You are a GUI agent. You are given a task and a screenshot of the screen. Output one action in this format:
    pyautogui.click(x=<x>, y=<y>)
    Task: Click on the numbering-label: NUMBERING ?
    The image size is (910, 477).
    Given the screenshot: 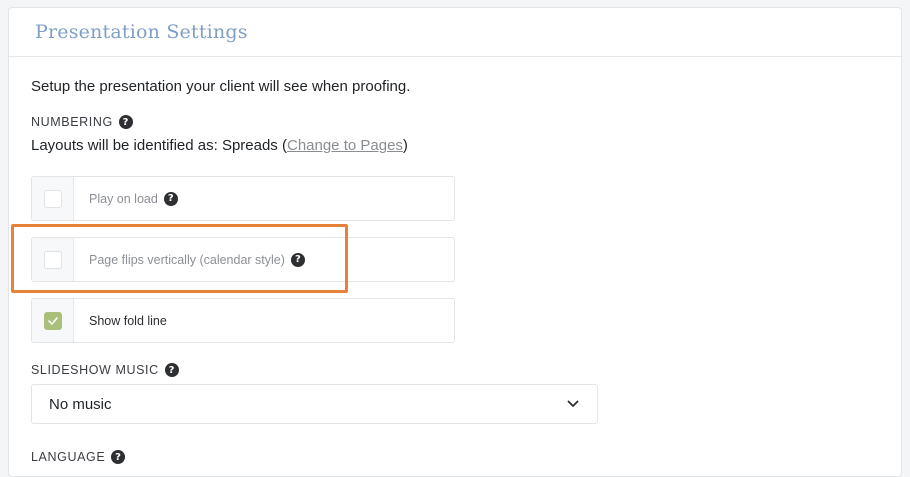 What is the action you would take?
    pyautogui.click(x=82, y=122)
    